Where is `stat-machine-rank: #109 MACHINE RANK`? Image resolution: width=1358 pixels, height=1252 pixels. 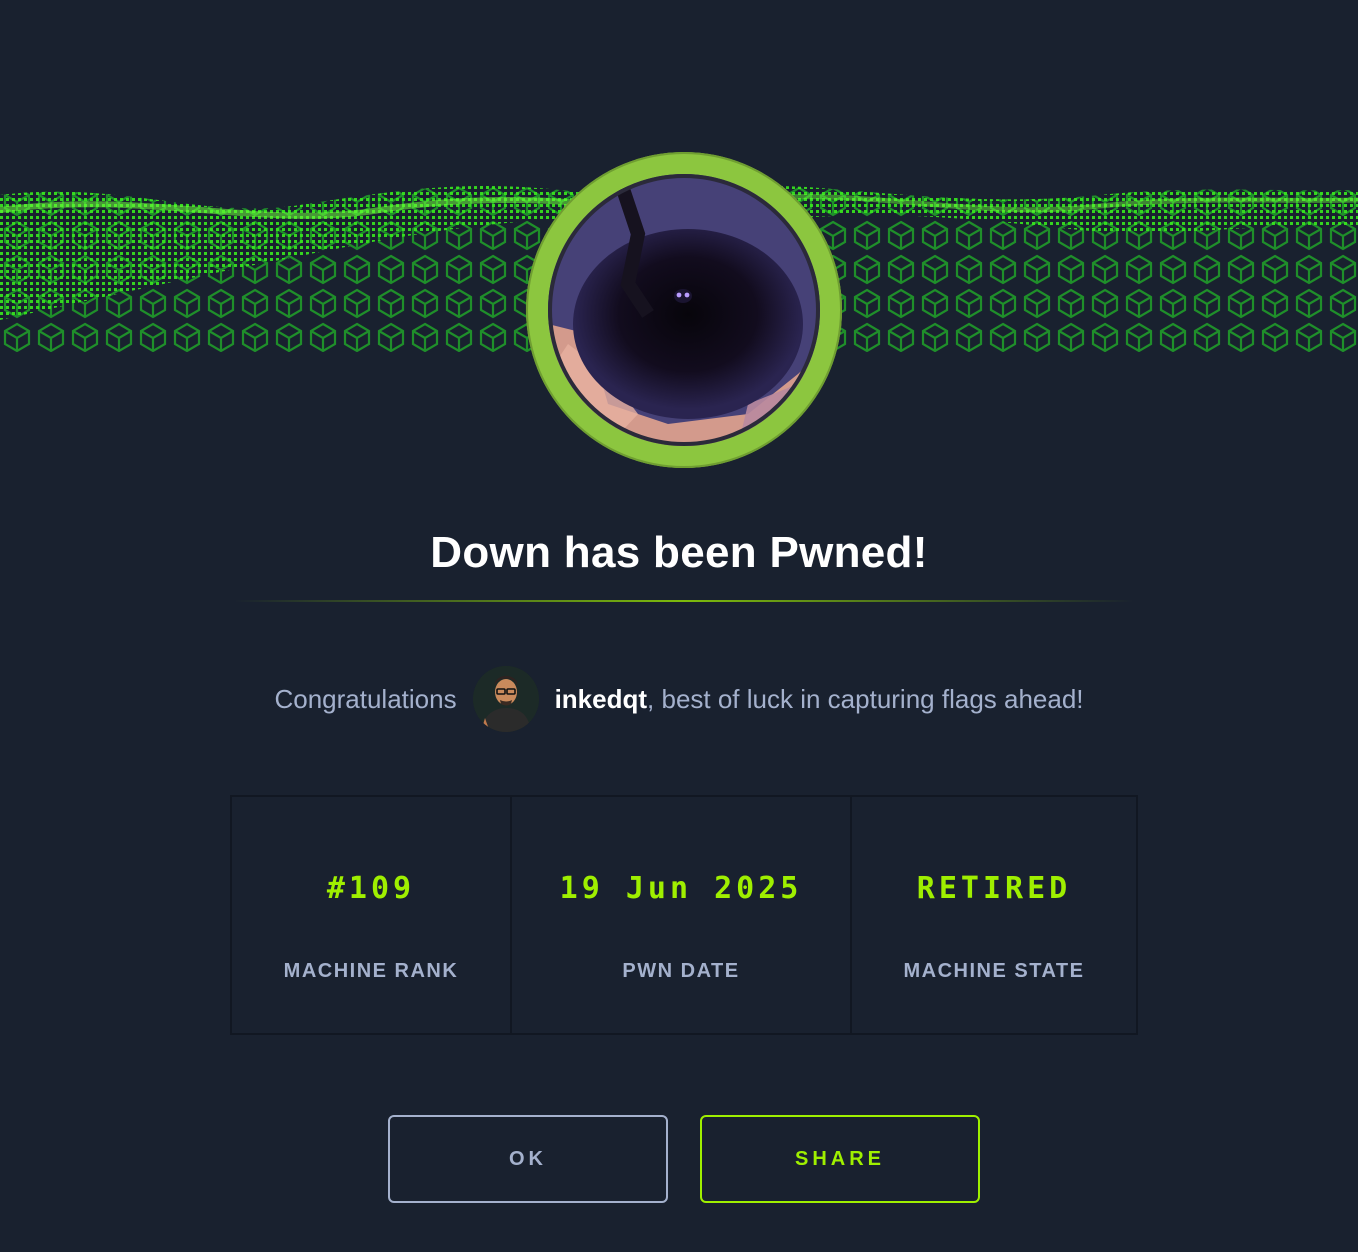 stat-machine-rank: #109 MACHINE RANK is located at coordinates (372, 915).